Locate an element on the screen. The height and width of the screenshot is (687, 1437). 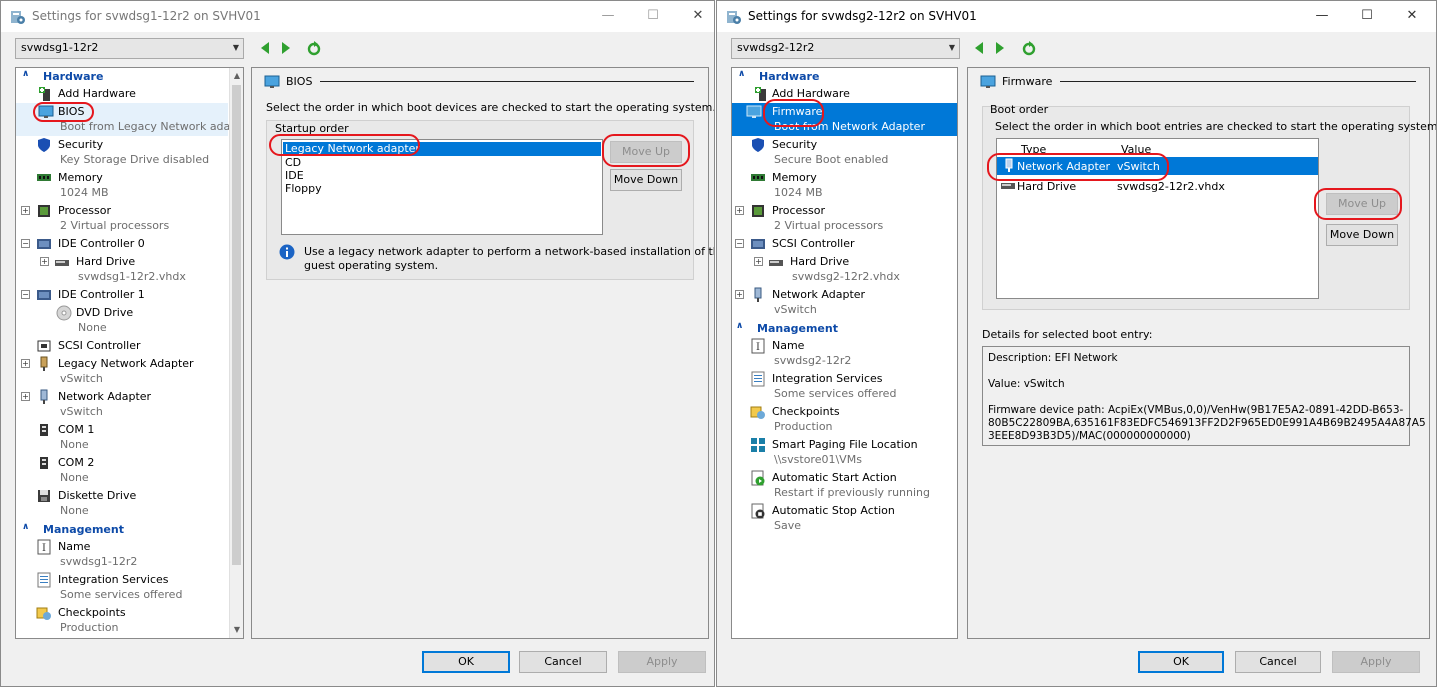
tree-item-diskette-drive: Diskette Drive is located at coordinates (129, 496).